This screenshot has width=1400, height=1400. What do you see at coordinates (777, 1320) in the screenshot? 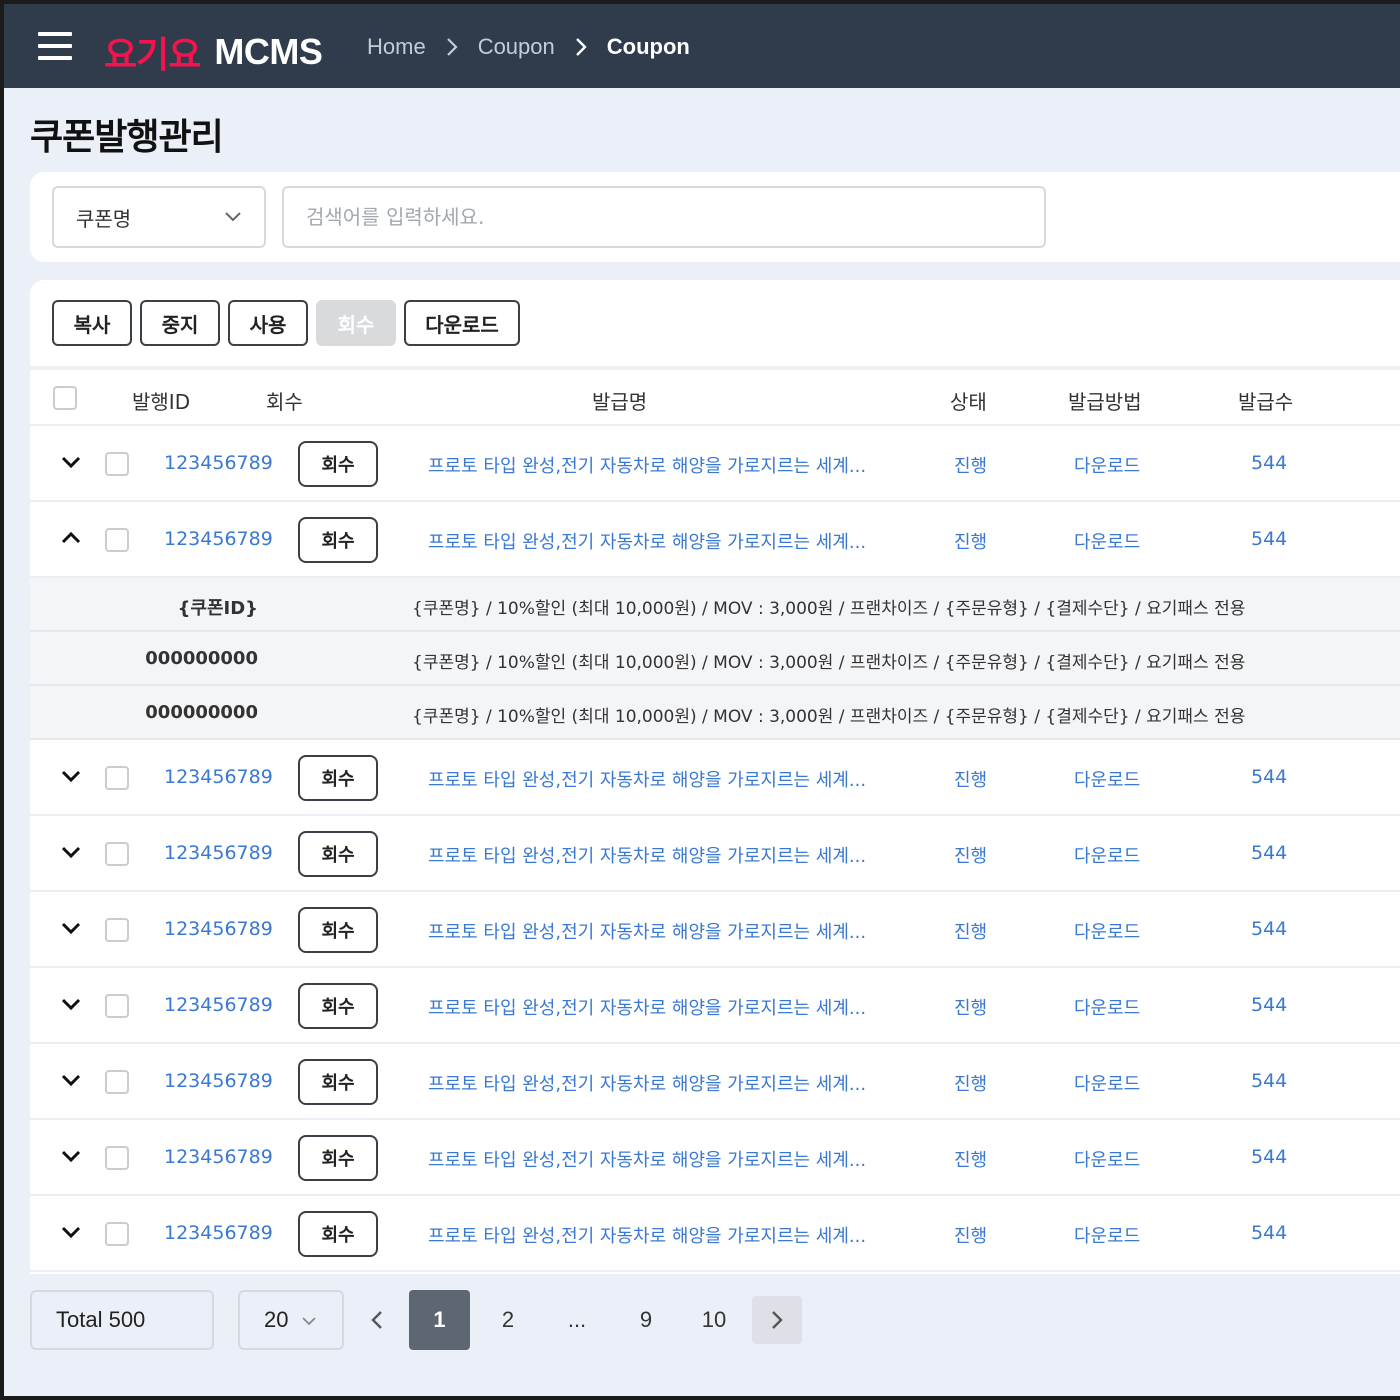
I see `next-page-button` at bounding box center [777, 1320].